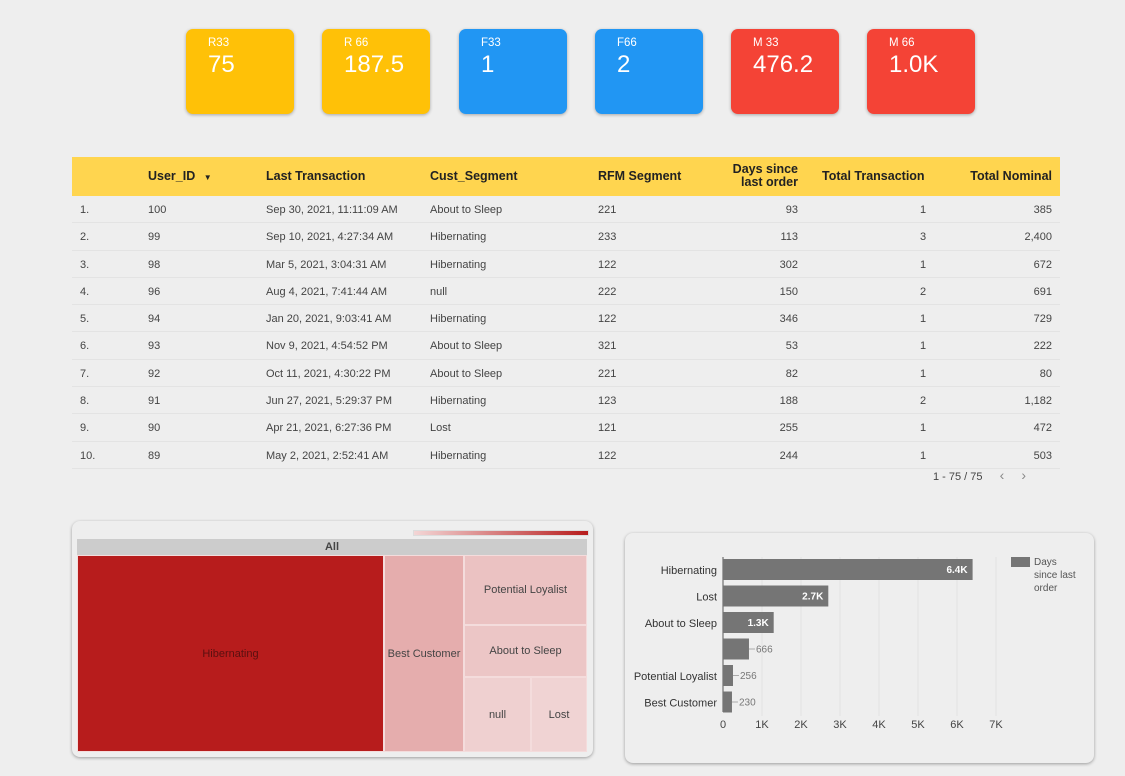 Image resolution: width=1125 pixels, height=776 pixels. I want to click on scorecard-f33: F33 1, so click(513, 71).